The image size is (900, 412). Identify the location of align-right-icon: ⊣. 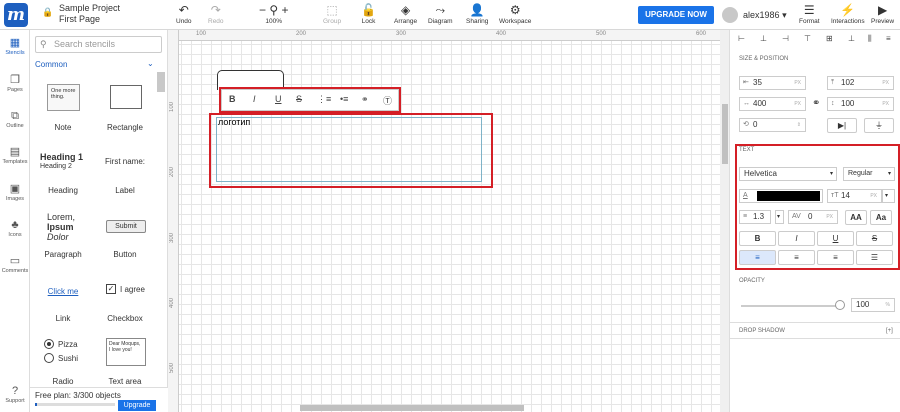
(785, 38).